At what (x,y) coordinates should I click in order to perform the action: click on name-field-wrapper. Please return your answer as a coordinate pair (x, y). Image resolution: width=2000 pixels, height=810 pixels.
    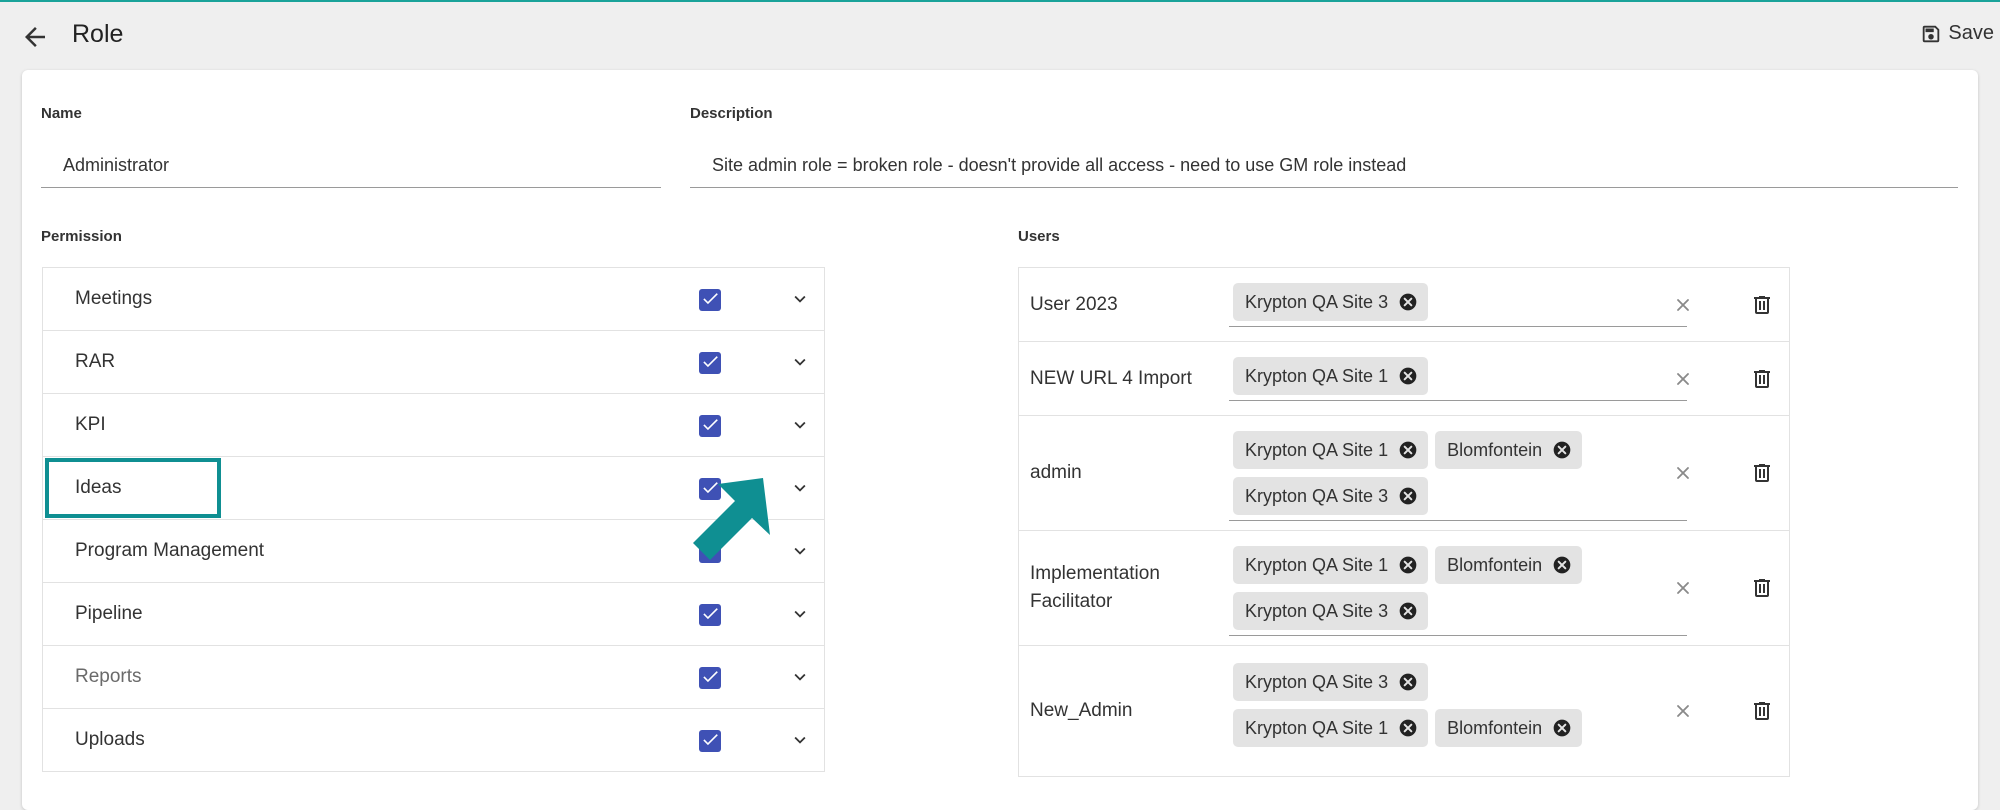
    Looking at the image, I should click on (351, 166).